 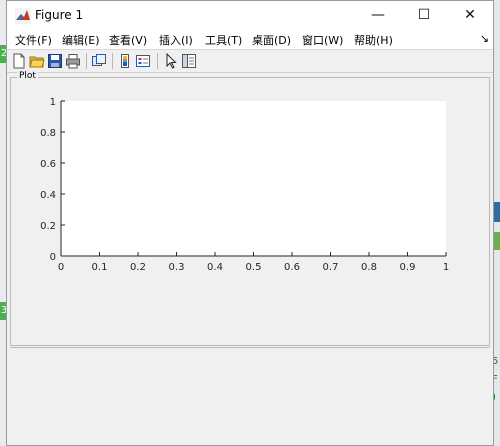 What do you see at coordinates (215, 267) in the screenshot?
I see `x-tick-label: 0.4` at bounding box center [215, 267].